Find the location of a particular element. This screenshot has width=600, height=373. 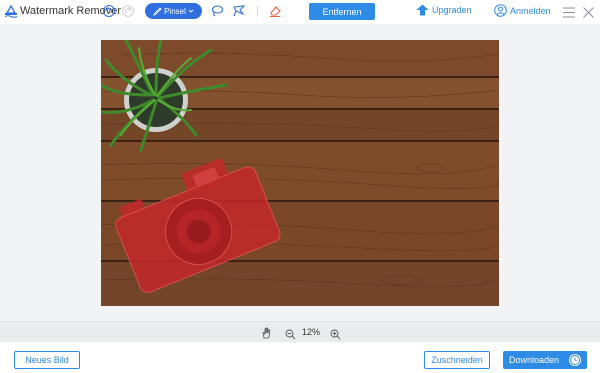

login-link: Anmelden is located at coordinates (522, 10).